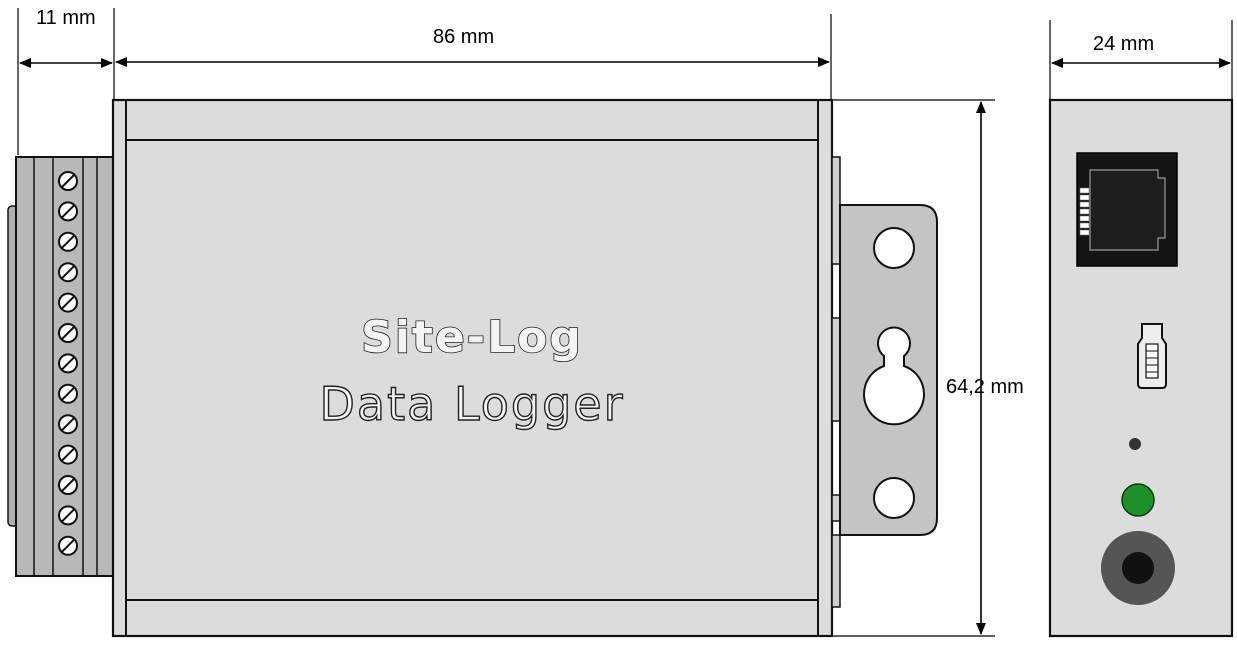 The height and width of the screenshot is (646, 1237). I want to click on led-icon, so click(1138, 500).